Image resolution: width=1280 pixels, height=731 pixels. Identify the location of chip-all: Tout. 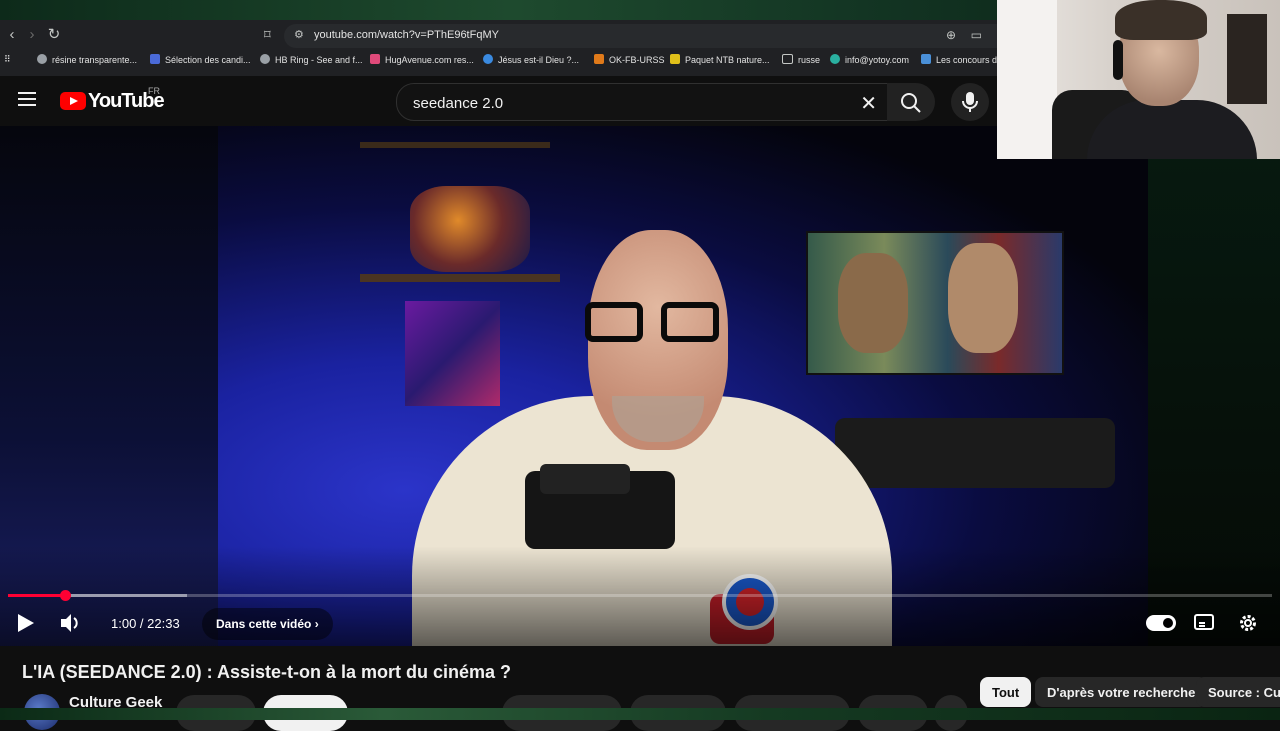
(1006, 692).